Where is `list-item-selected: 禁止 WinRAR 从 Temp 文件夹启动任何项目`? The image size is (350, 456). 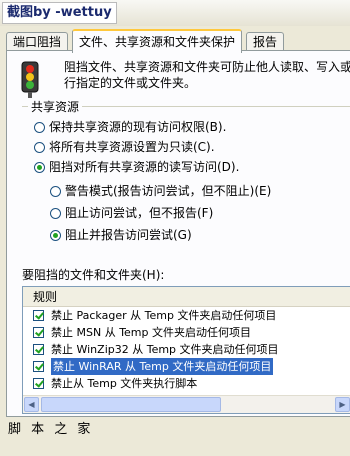 list-item-selected: 禁止 WinRAR 从 Temp 文件夹启动任何项目 is located at coordinates (186, 366).